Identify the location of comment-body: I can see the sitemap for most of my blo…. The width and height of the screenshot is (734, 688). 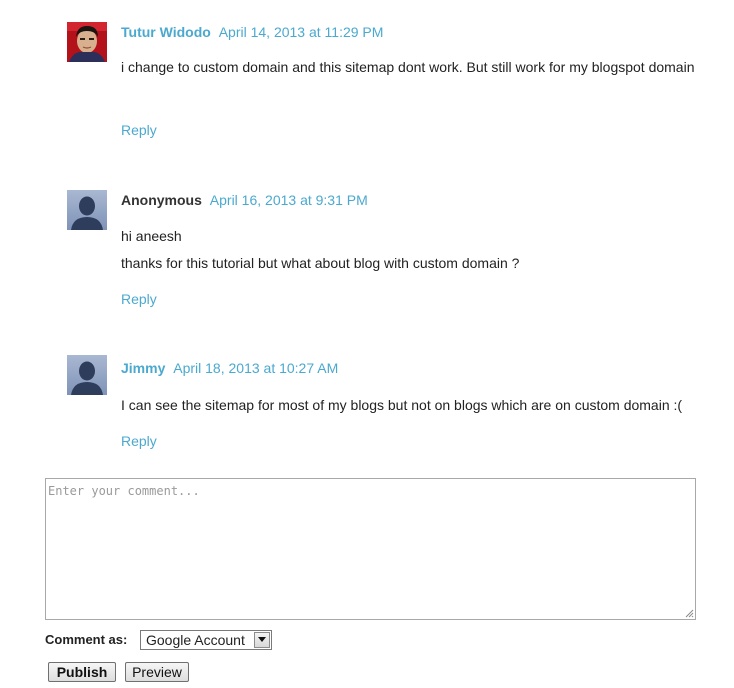
(419, 405).